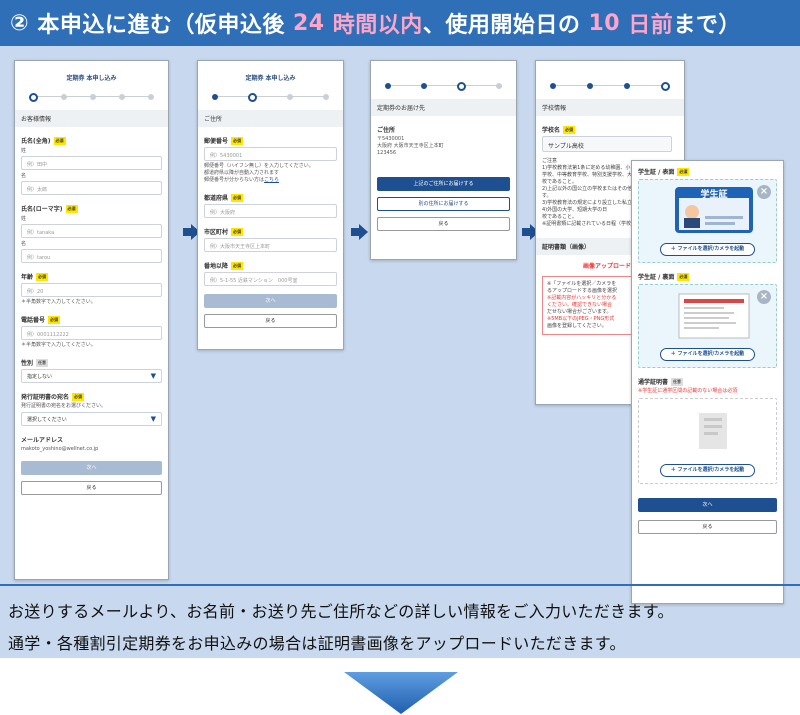  What do you see at coordinates (224, 140) in the screenshot?
I see `field-label-zip: 郵便番号 必須` at bounding box center [224, 140].